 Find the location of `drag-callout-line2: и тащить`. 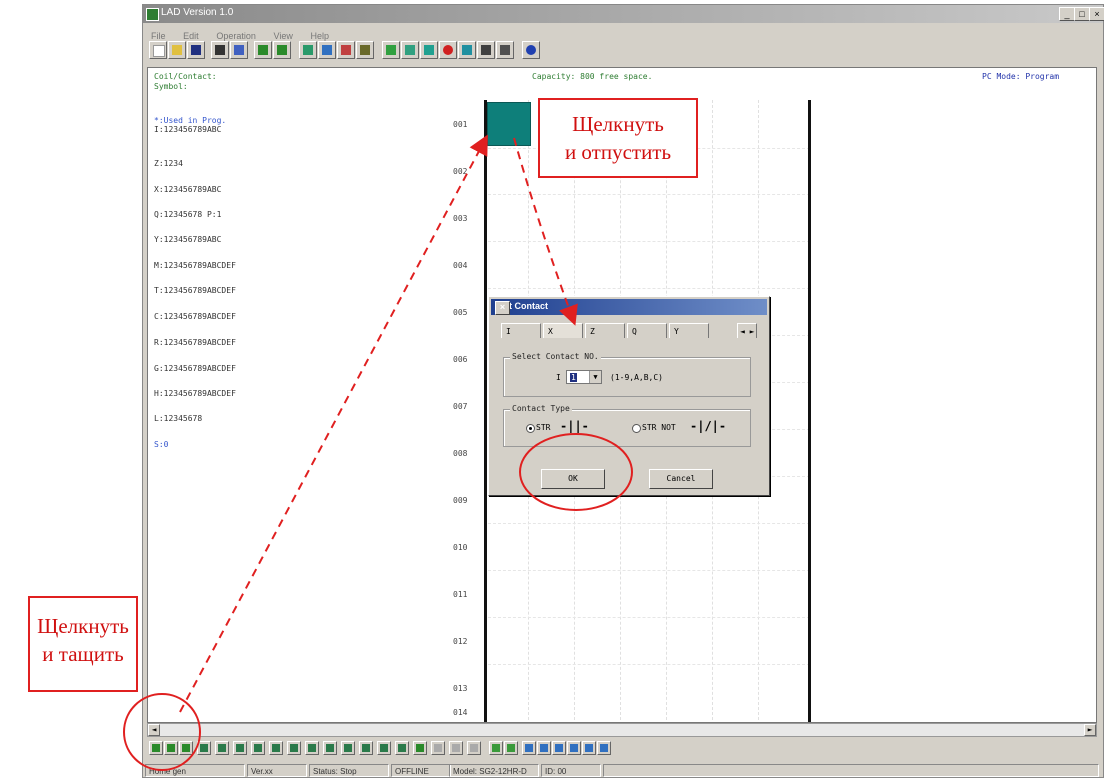

drag-callout-line2: и тащить is located at coordinates (83, 654).